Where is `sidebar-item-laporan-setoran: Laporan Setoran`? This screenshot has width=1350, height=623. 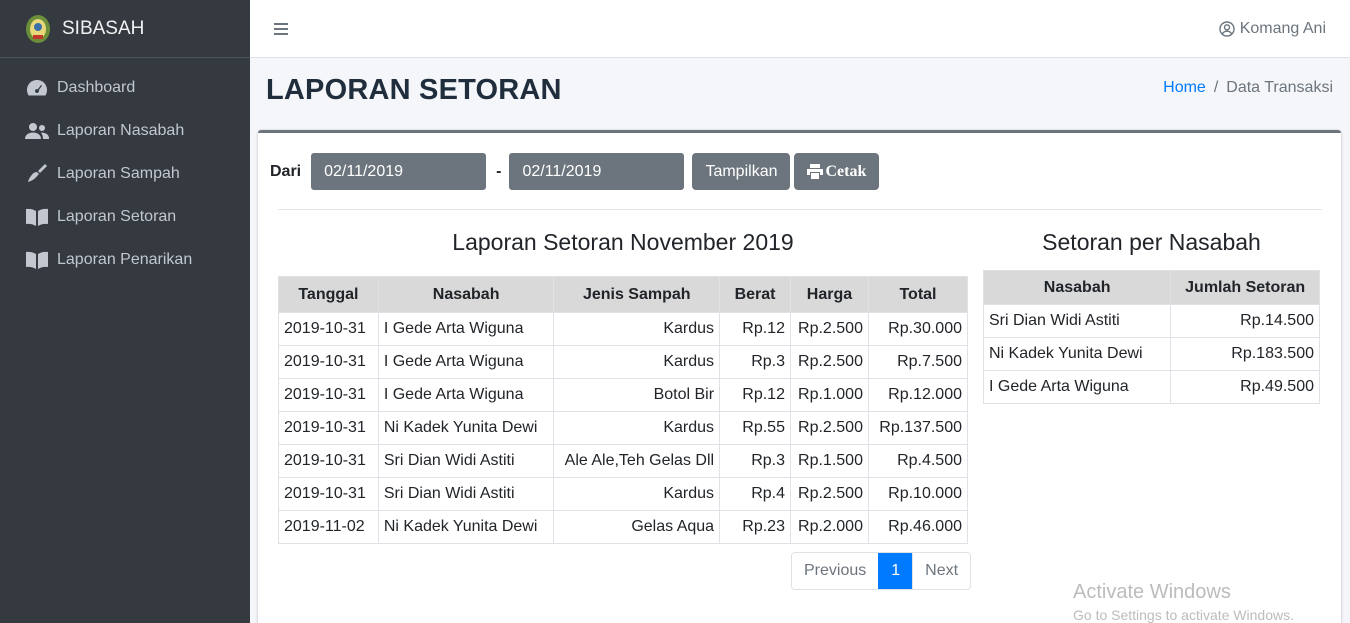
sidebar-item-laporan-setoran: Laporan Setoran is located at coordinates (125, 216).